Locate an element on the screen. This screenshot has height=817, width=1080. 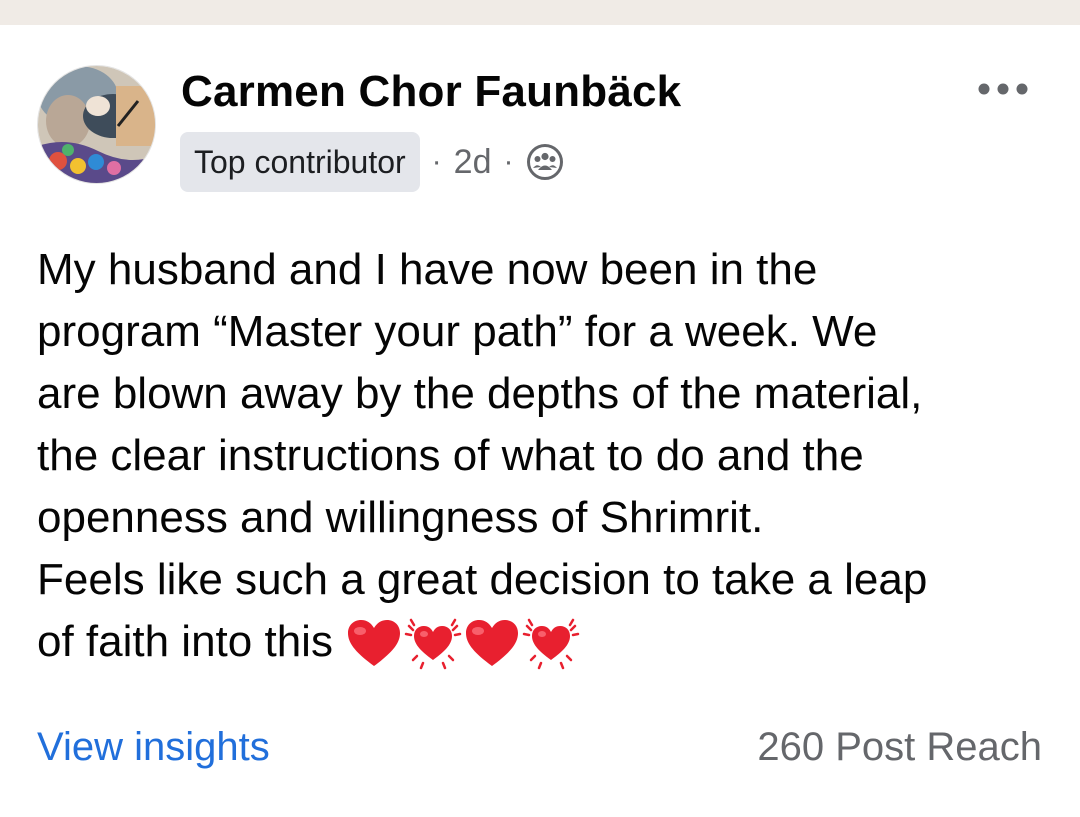
post-text-line: openness and willingness of Shrimrit. is located at coordinates (400, 517).